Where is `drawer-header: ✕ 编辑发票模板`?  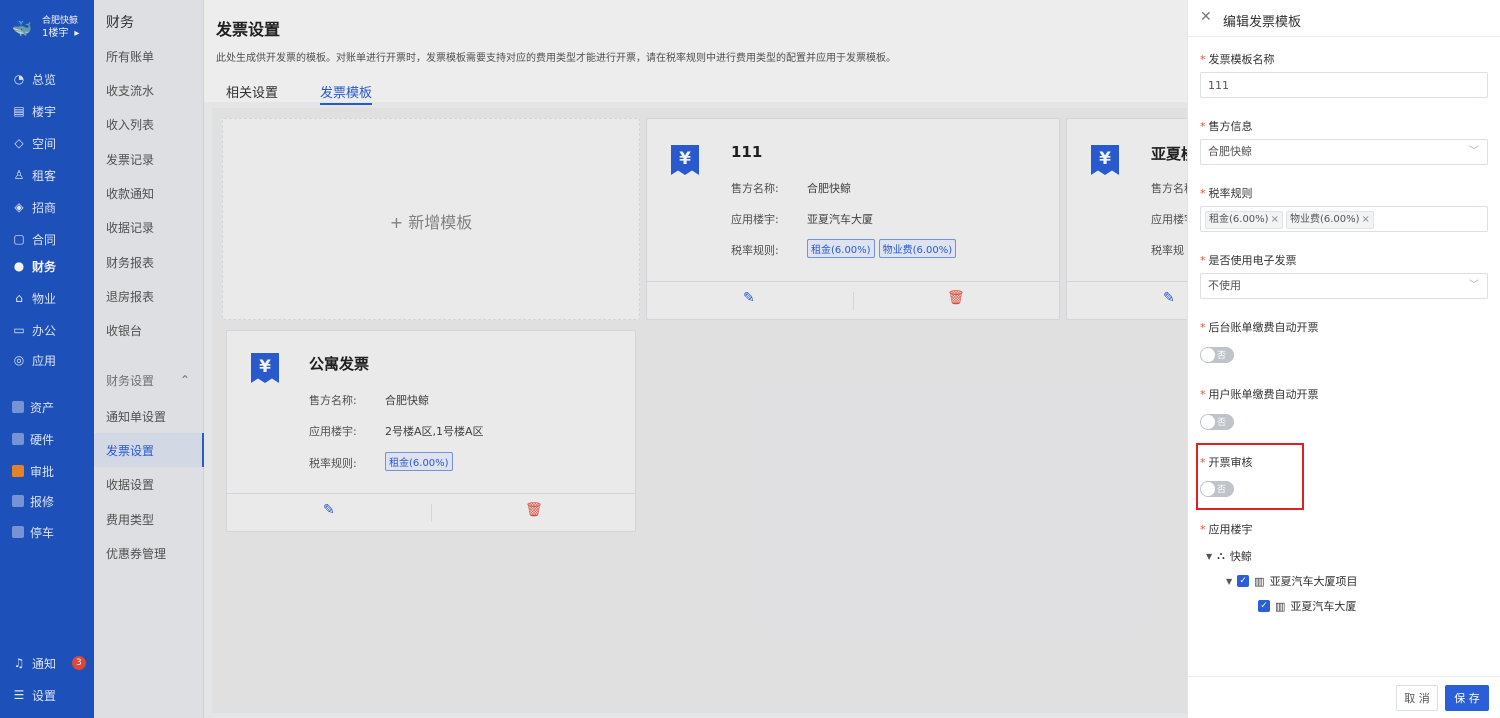 drawer-header: ✕ 编辑发票模板 is located at coordinates (1344, 18).